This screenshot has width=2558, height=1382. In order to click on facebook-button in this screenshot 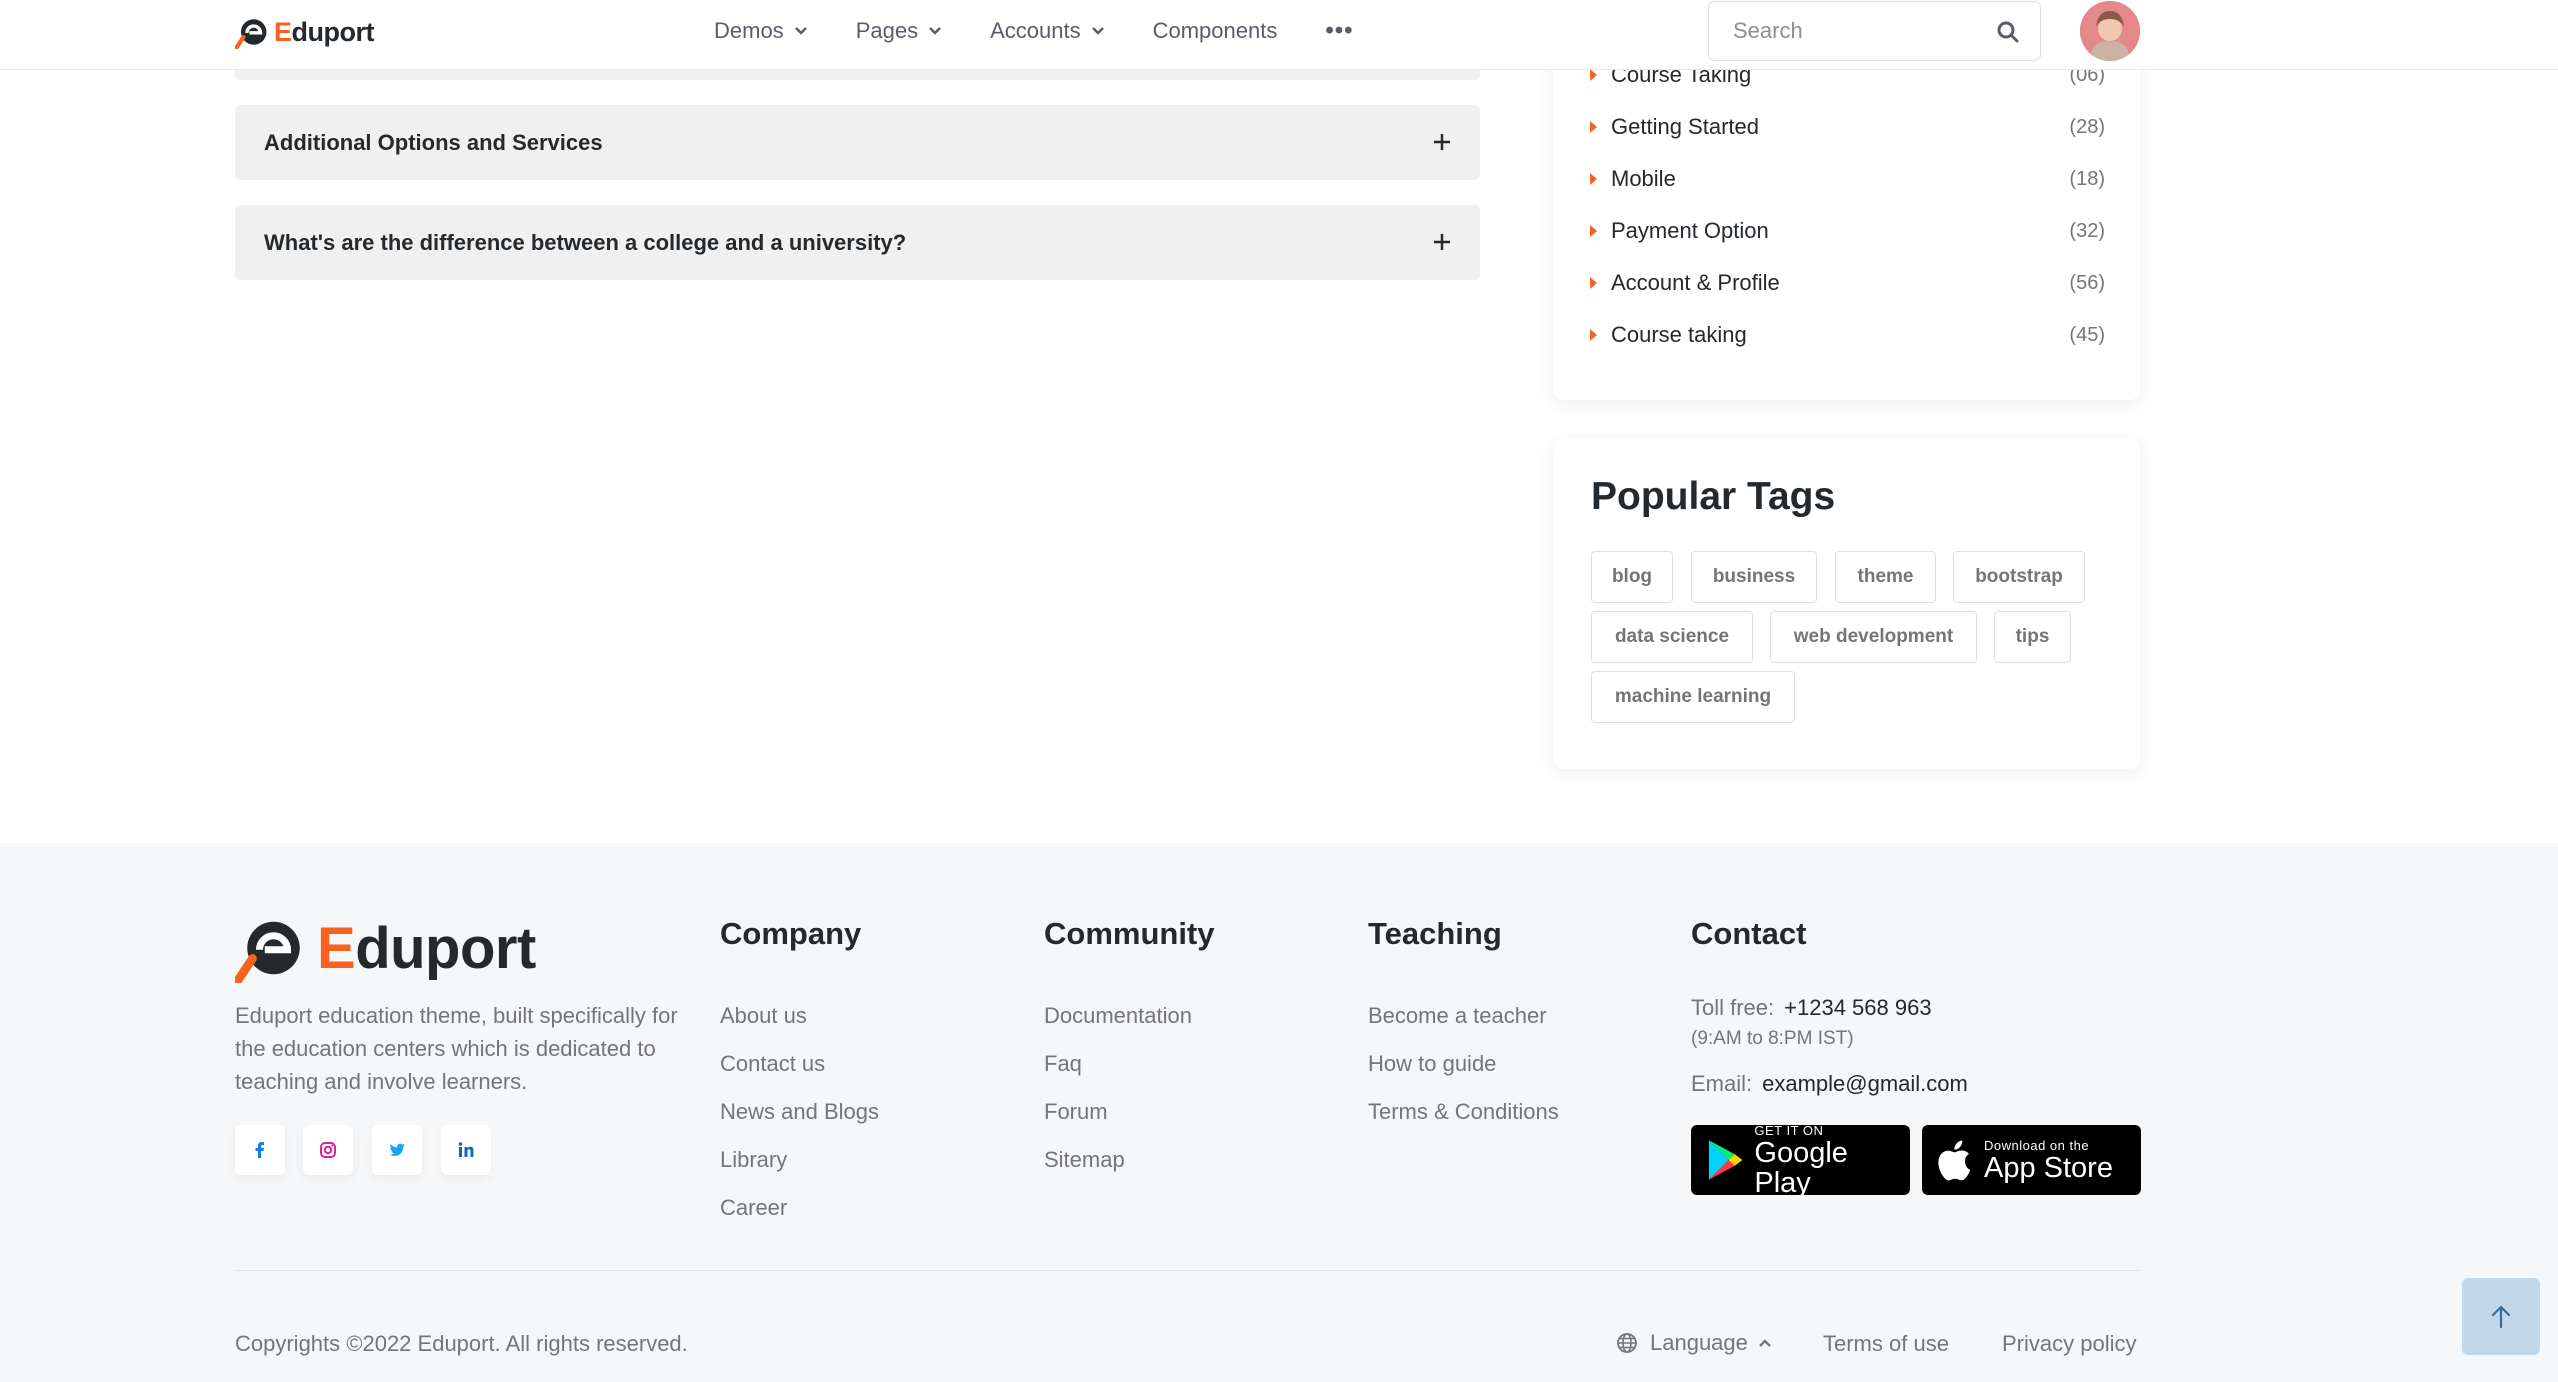, I will do `click(260, 1150)`.